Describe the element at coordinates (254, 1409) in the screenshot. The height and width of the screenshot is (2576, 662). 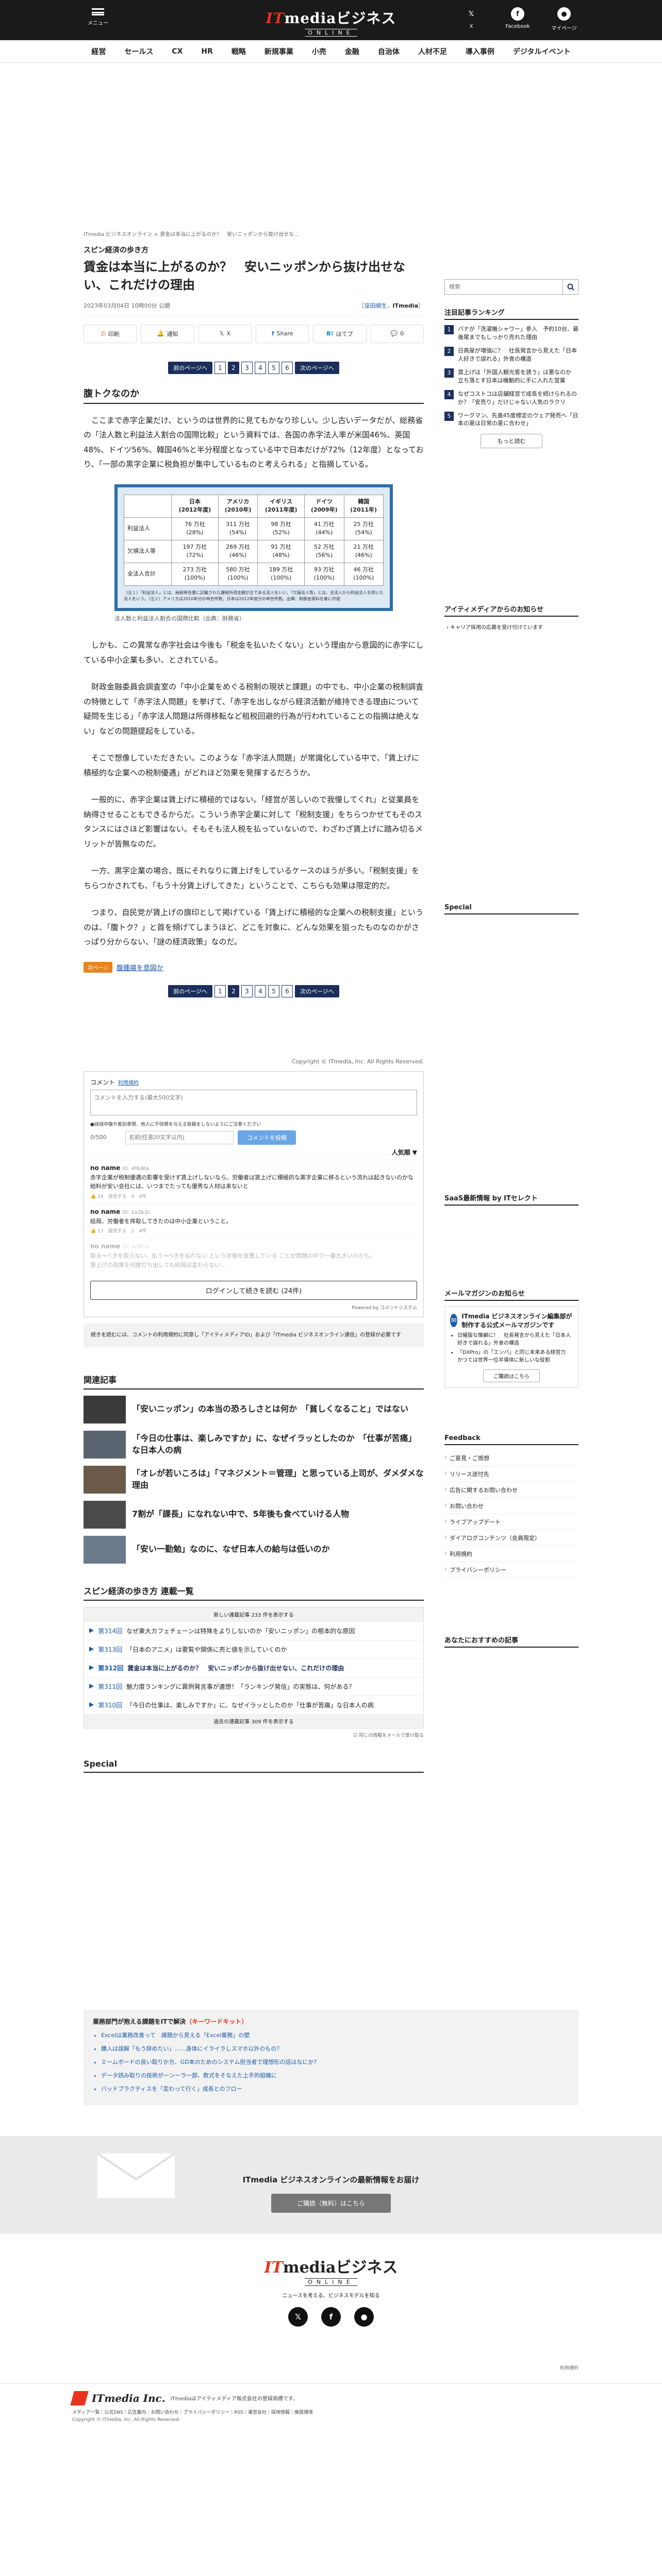
I see `related-item: 「安いニッポン」の本当の恐ろしさとは何か 「貧しくなること」ではない` at that location.